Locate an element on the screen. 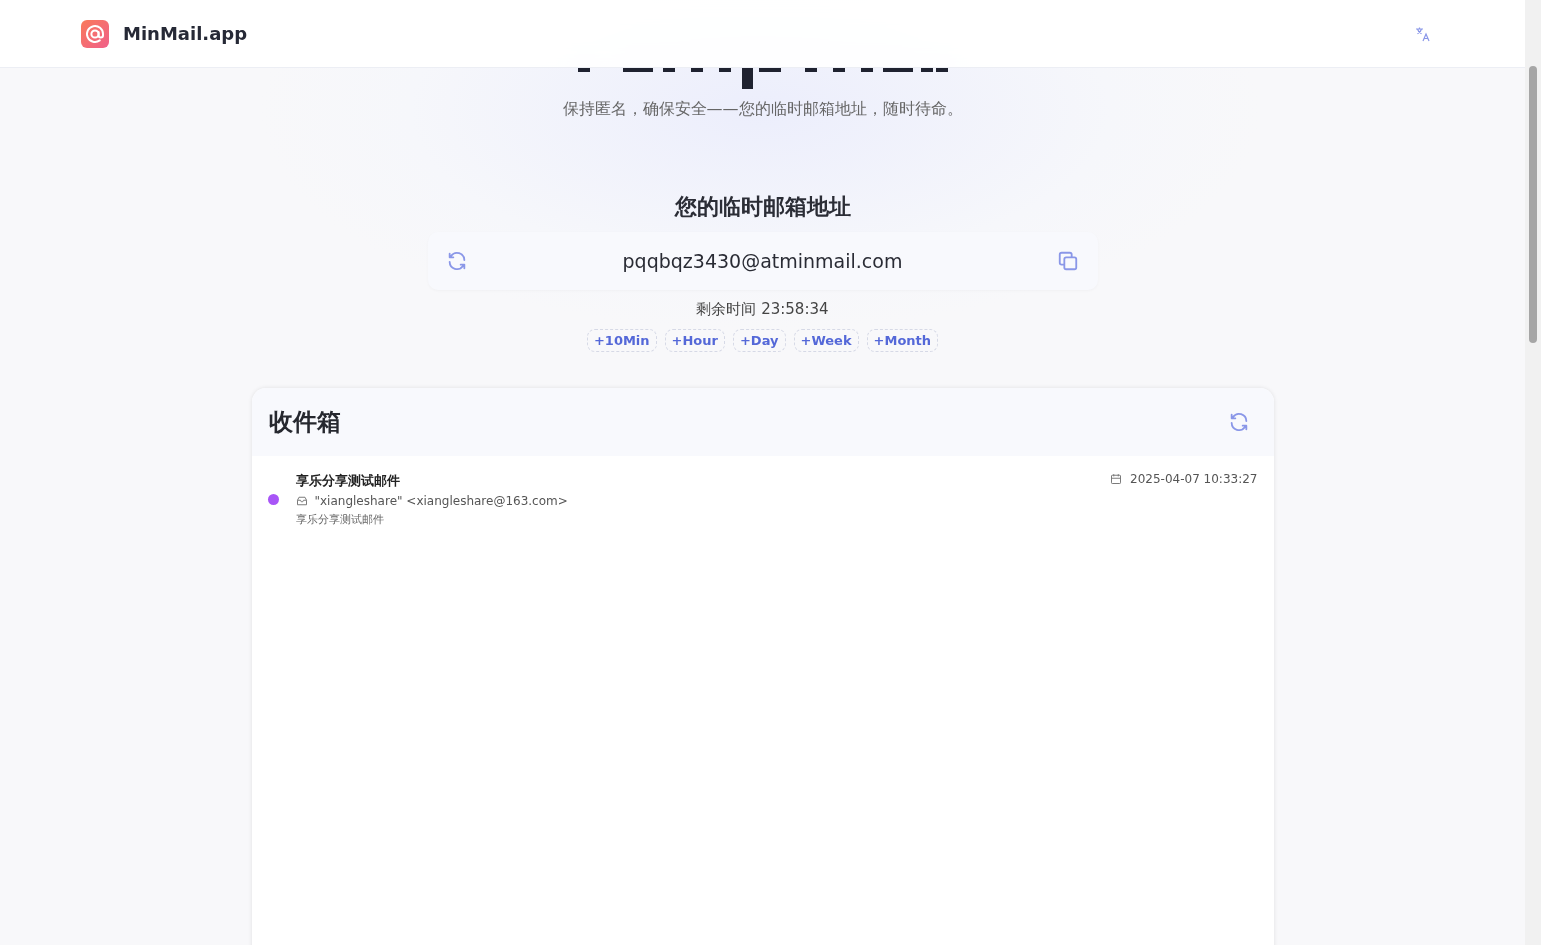 The width and height of the screenshot is (1541, 945). address-heading: 您的临时邮箱地址 is located at coordinates (762, 207).